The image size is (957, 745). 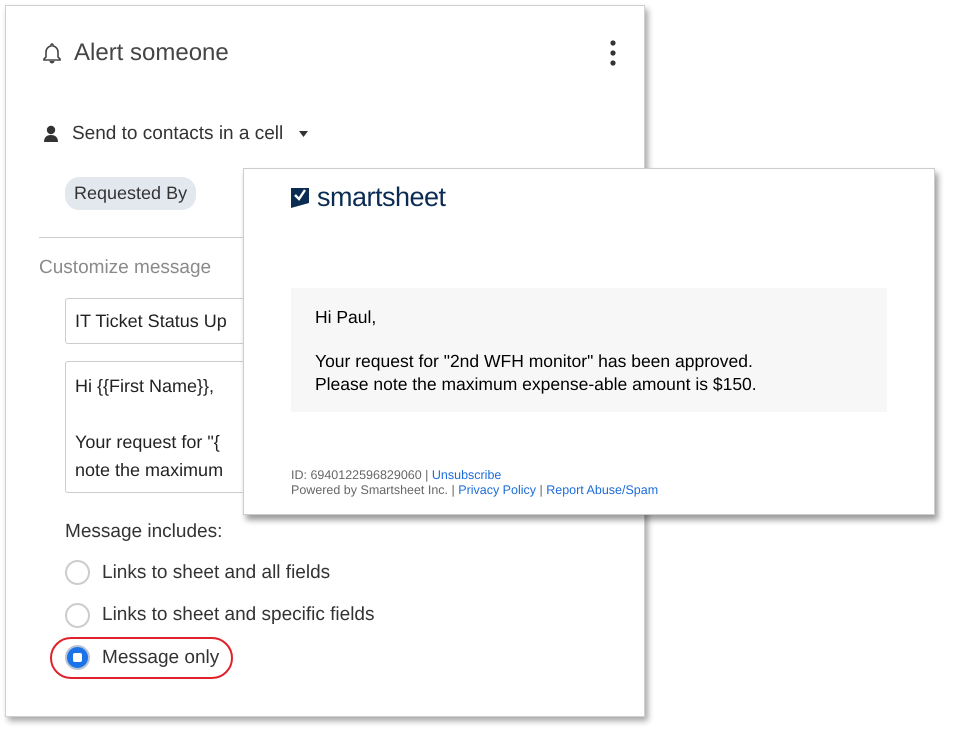 I want to click on footer-link: Unsubscribe, so click(x=467, y=475).